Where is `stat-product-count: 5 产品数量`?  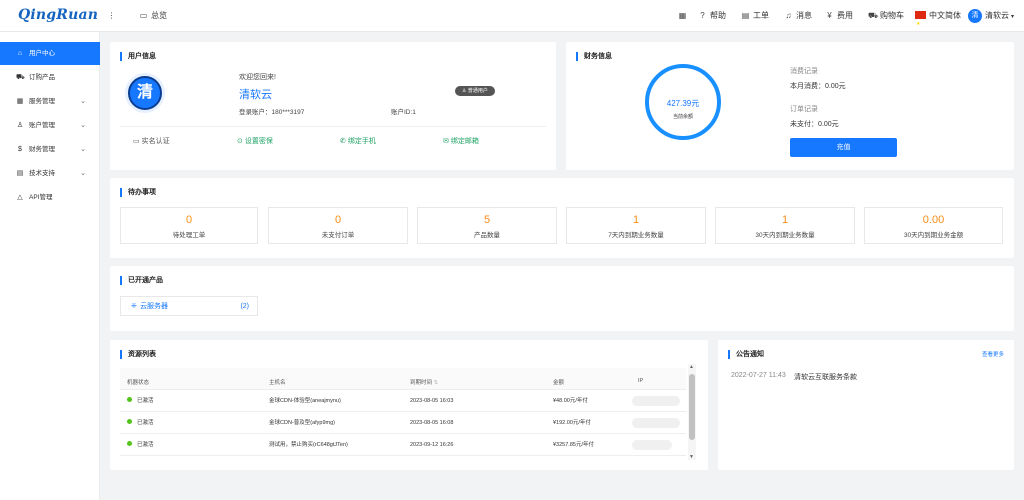 stat-product-count: 5 产品数量 is located at coordinates (487, 225).